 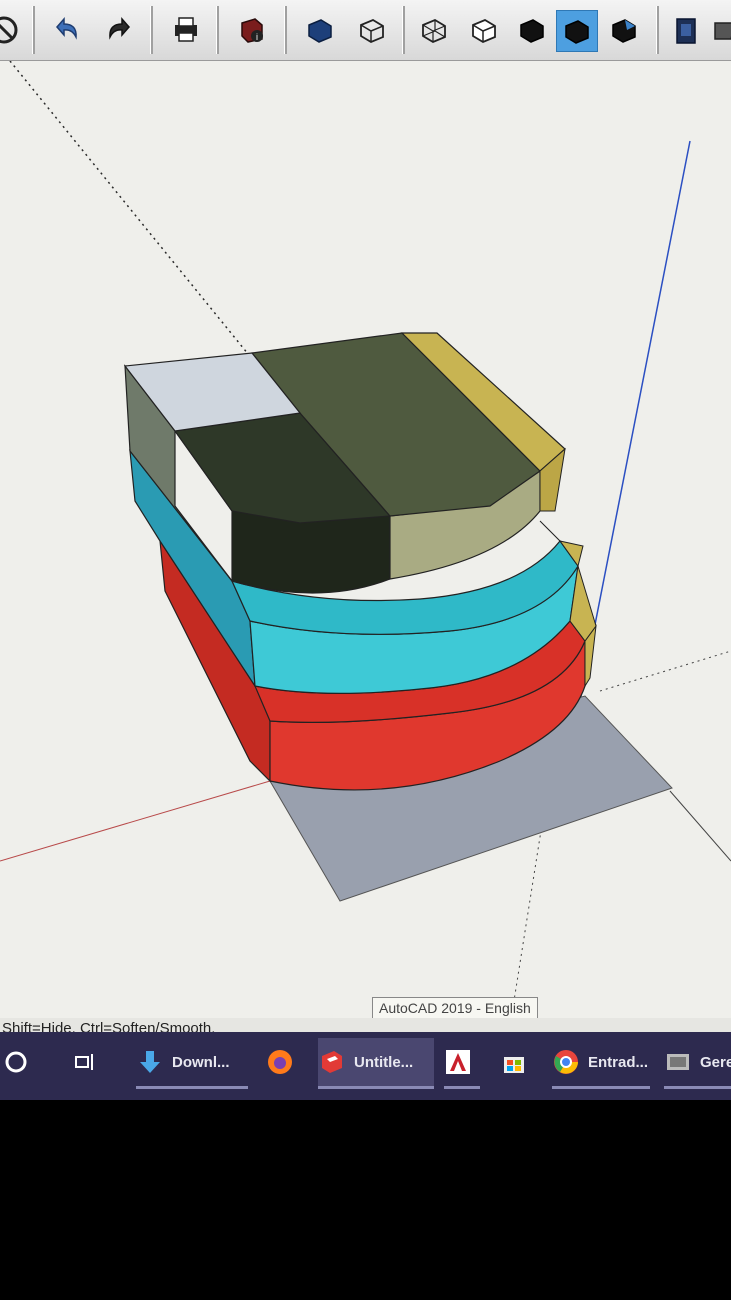 I want to click on red-axis, so click(x=135, y=821).